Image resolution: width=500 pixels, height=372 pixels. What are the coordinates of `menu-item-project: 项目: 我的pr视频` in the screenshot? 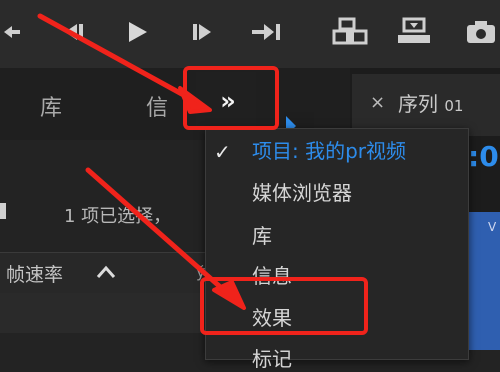 It's located at (329, 149).